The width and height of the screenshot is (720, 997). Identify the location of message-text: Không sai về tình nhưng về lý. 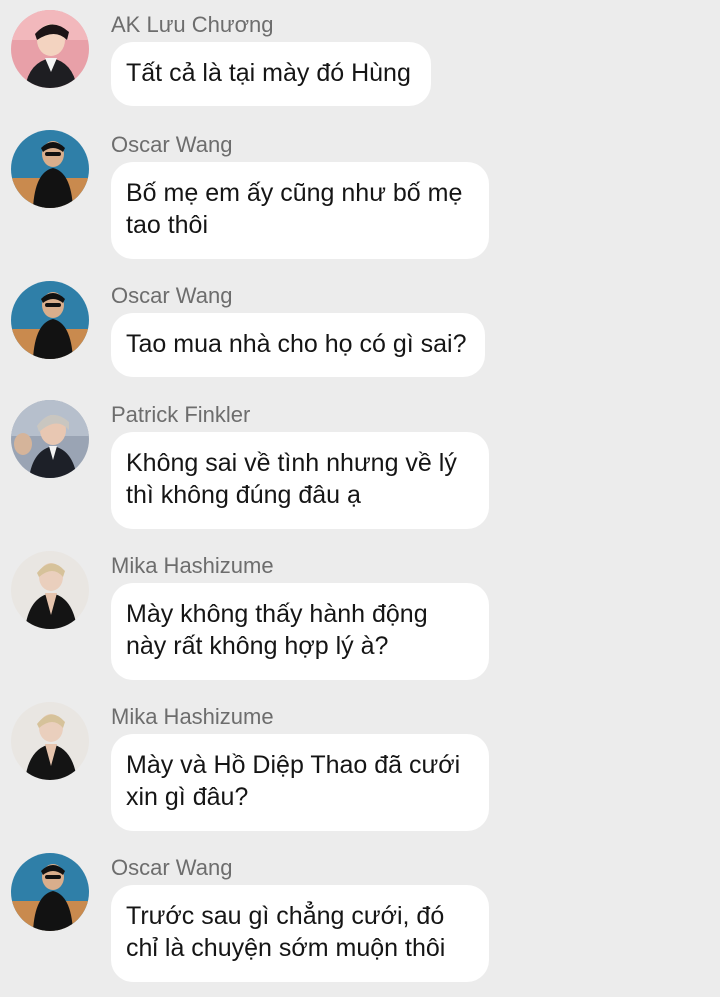
(291, 463).